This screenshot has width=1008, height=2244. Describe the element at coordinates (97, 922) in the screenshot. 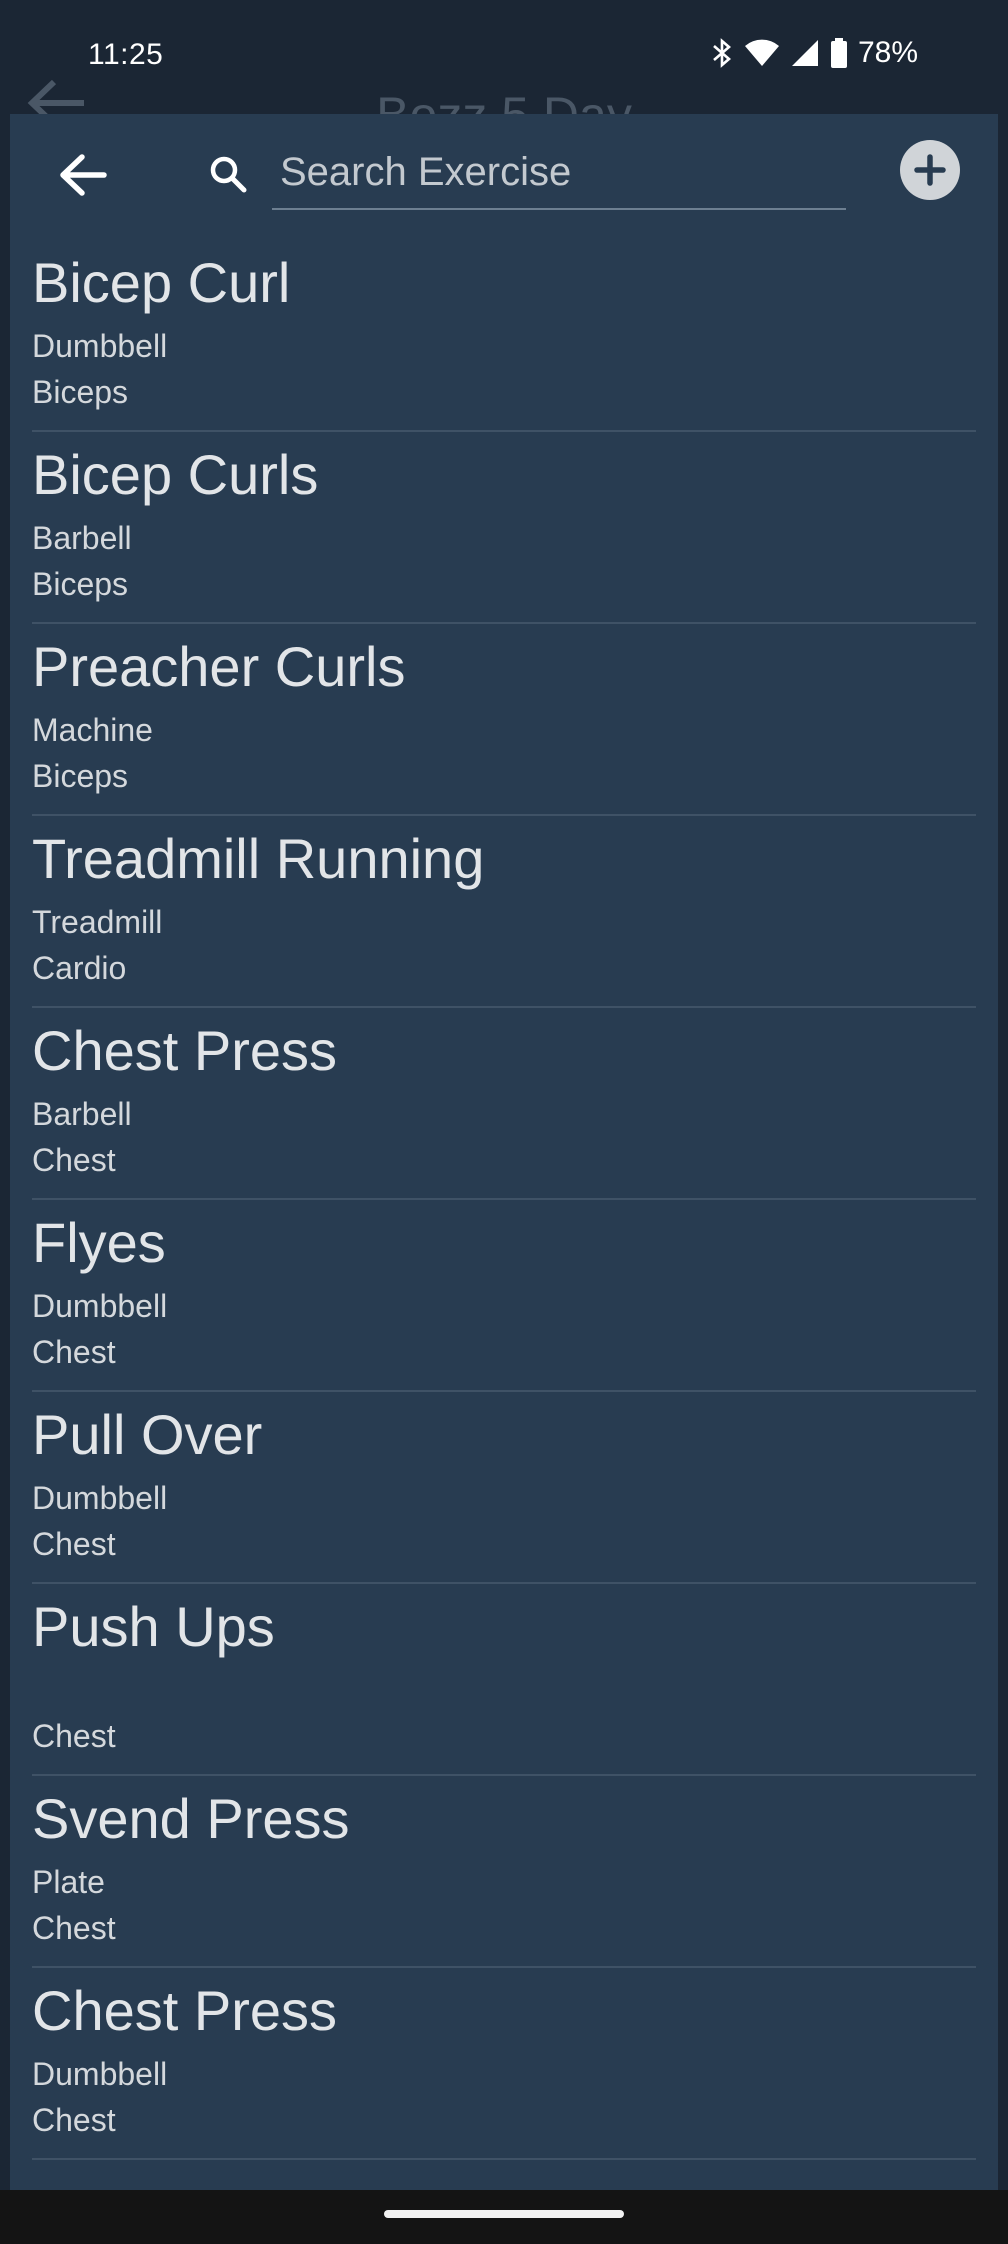

I see `exercise-equipment: Treadmill` at that location.